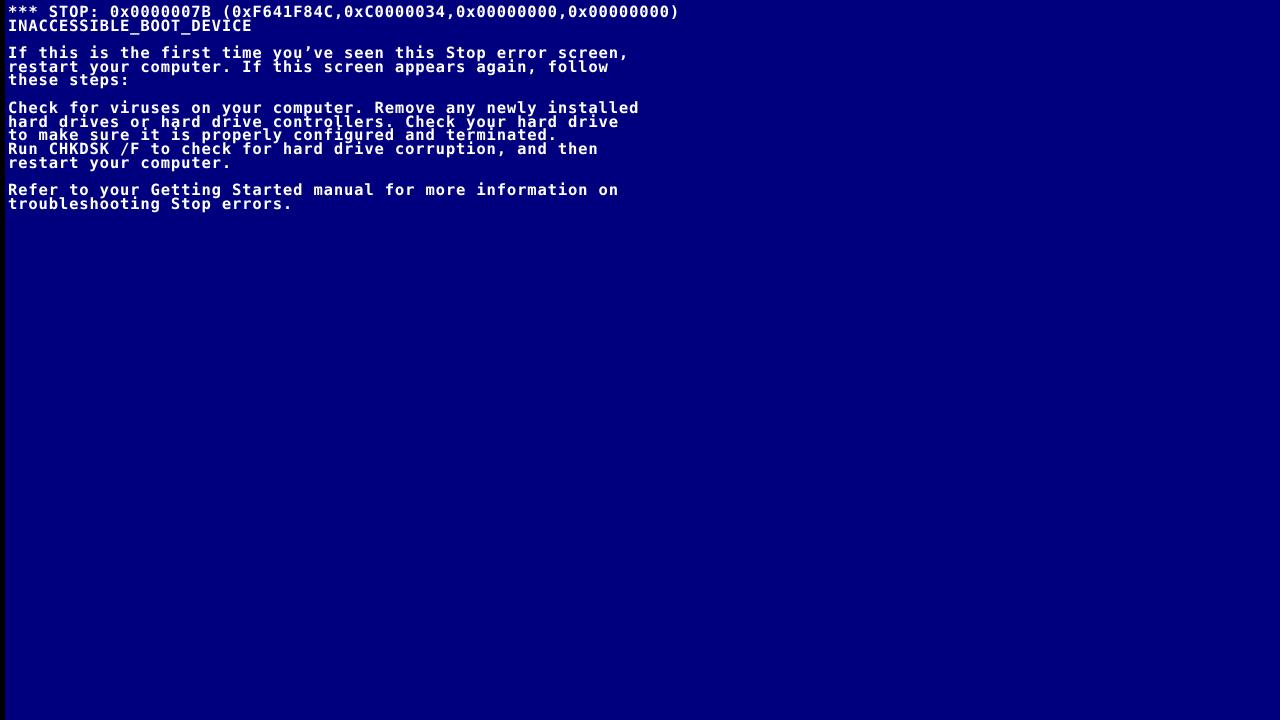 The width and height of the screenshot is (1280, 720). What do you see at coordinates (151, 203) in the screenshot?
I see `manual-reference-line-2: troubleshooting Stop errors.` at bounding box center [151, 203].